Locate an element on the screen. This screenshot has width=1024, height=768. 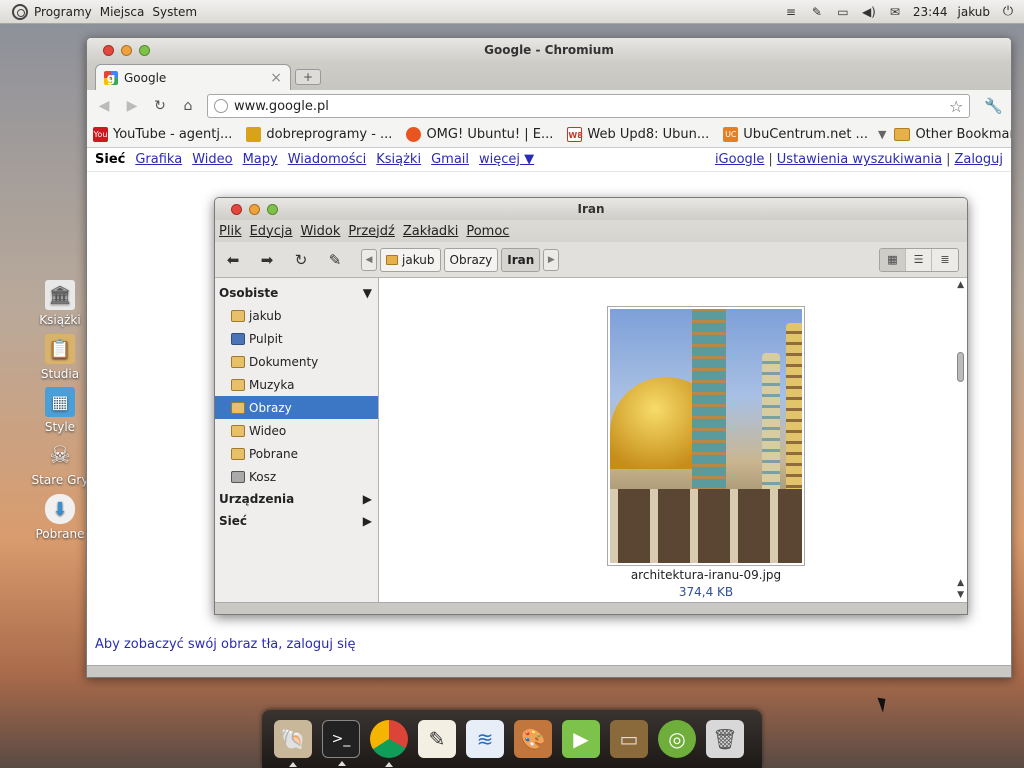
user-name: jakub is located at coordinates (974, 12).